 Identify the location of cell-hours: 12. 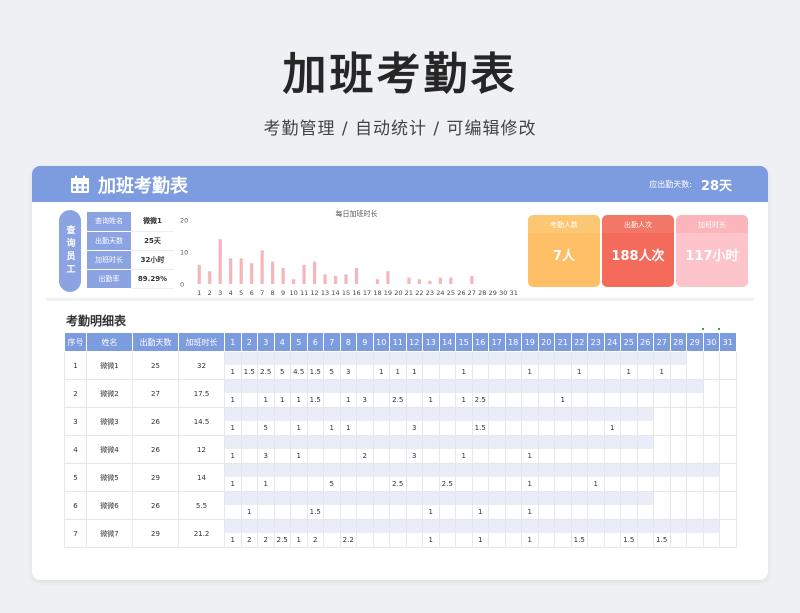
(201, 449).